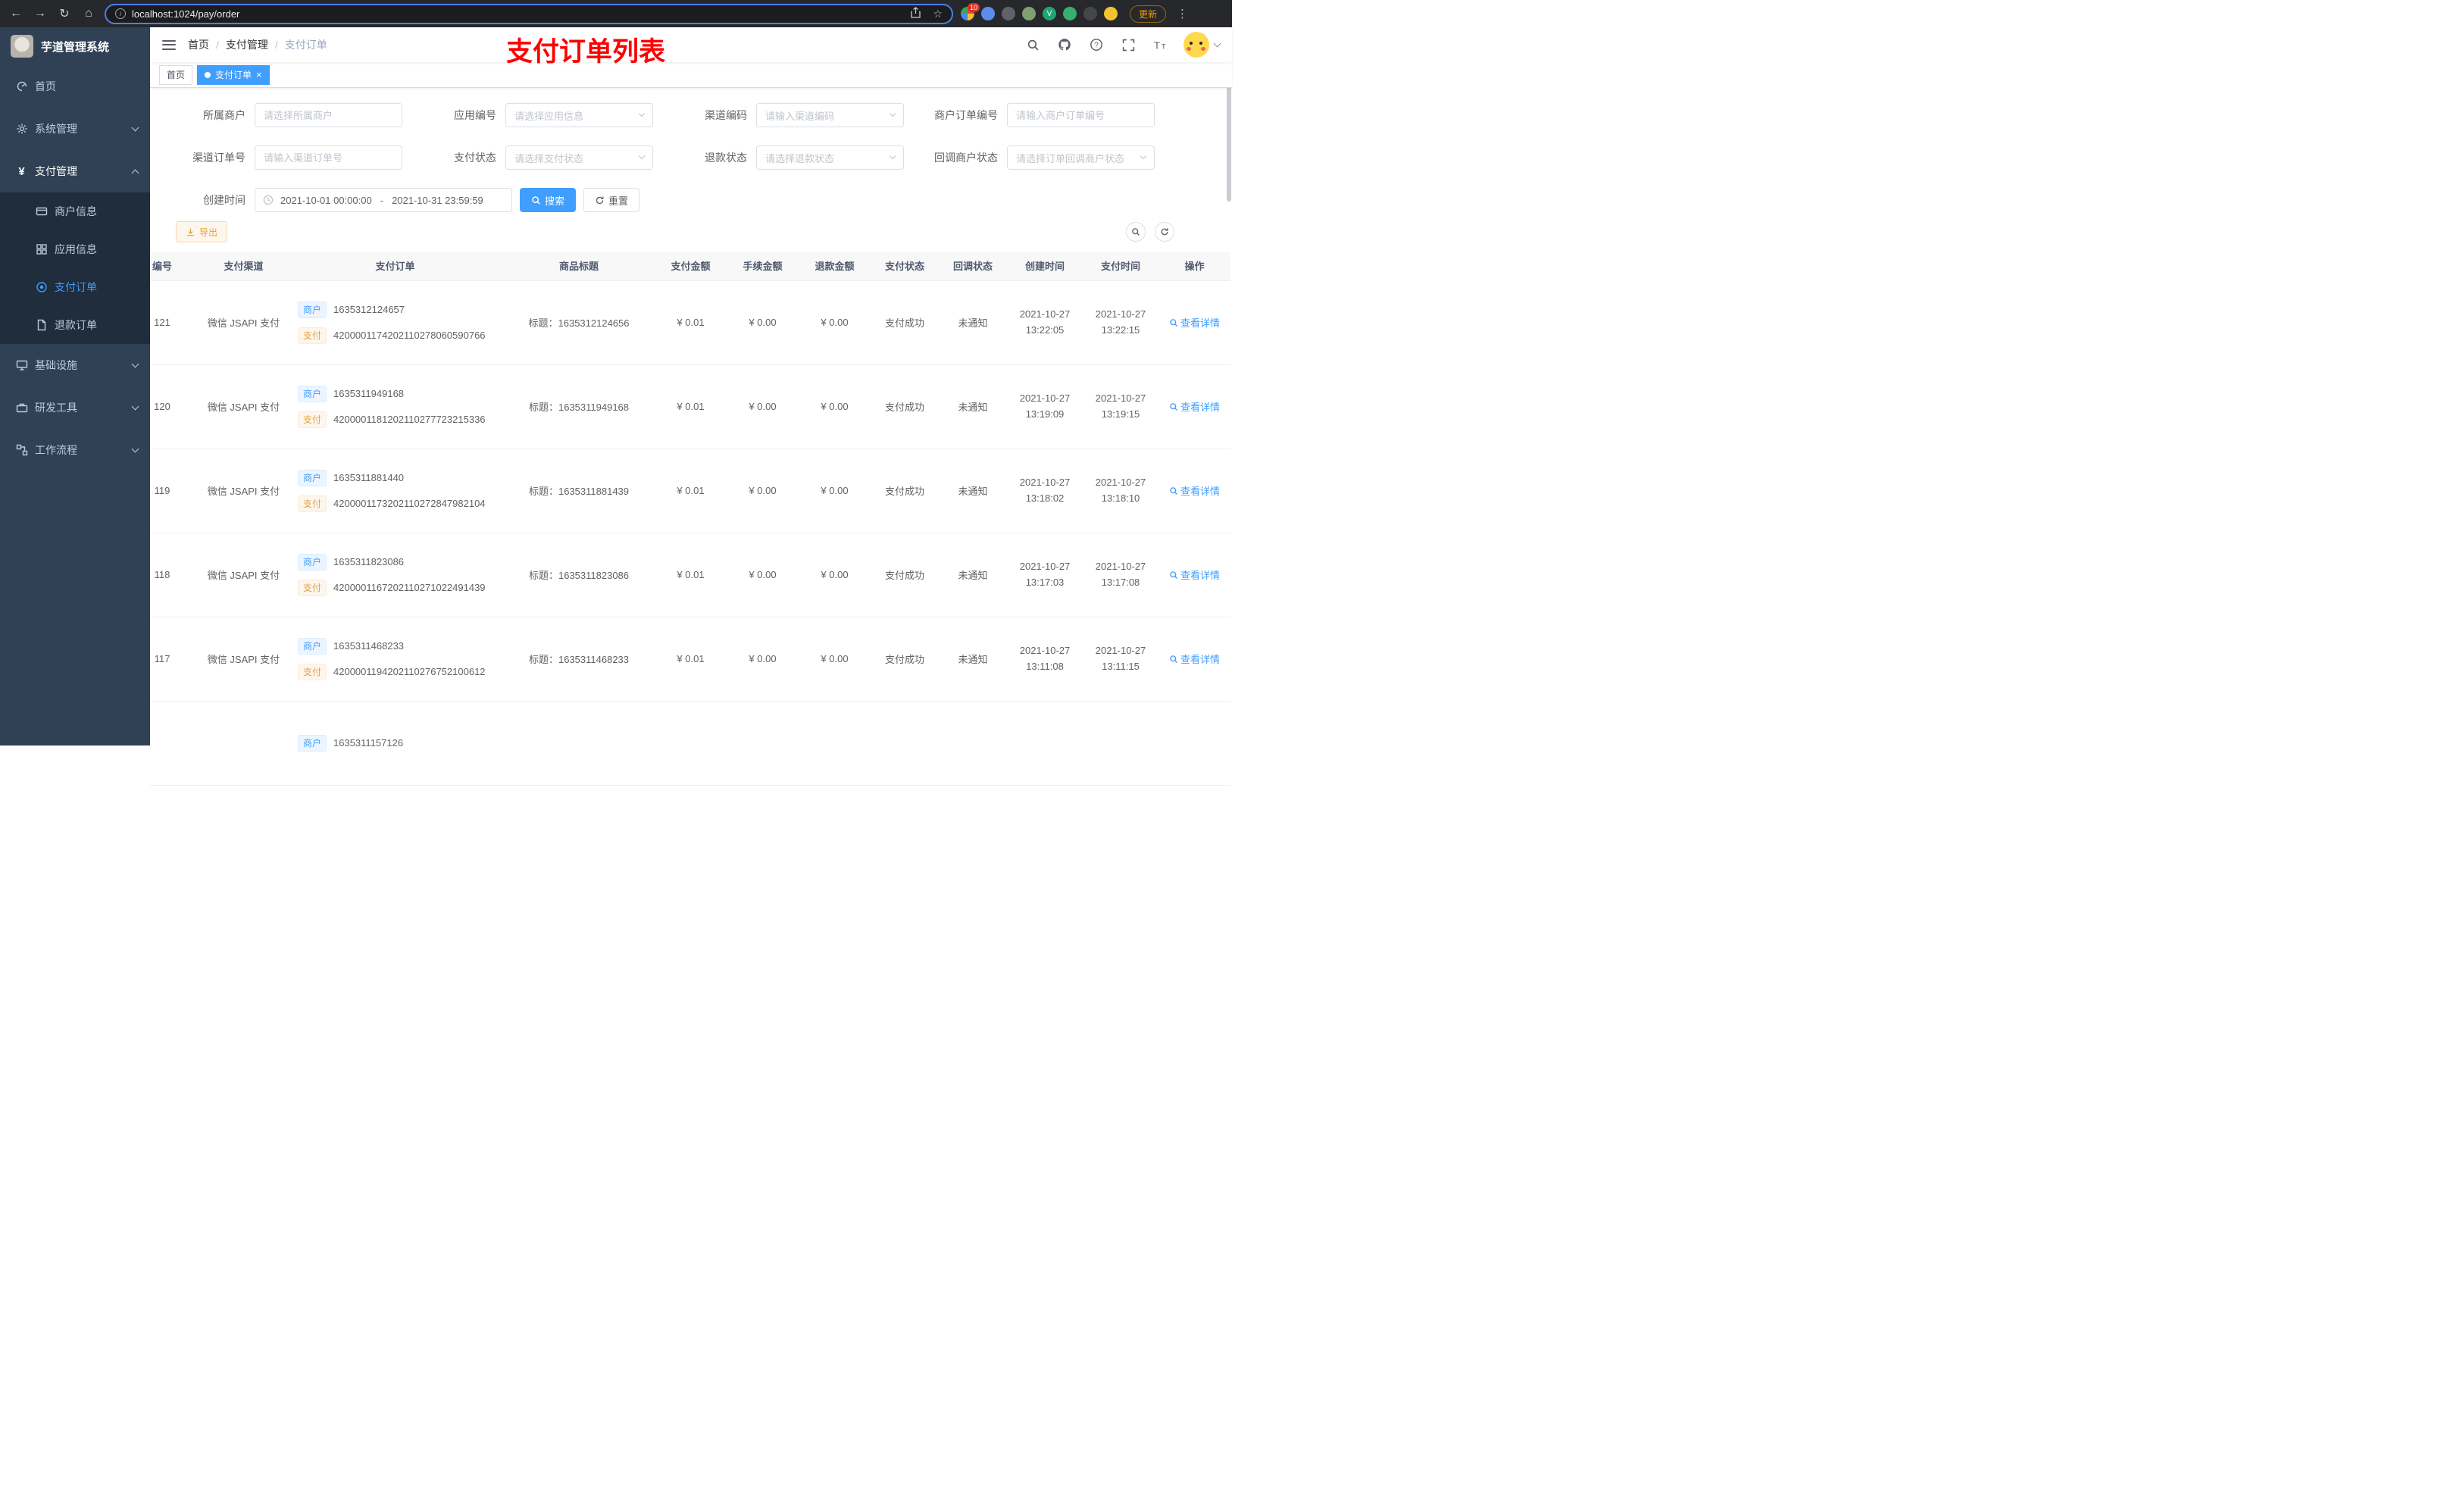 Image resolution: width=2464 pixels, height=1491 pixels. Describe the element at coordinates (247, 44) in the screenshot. I see `breadcrumb-item: 支付管理` at that location.